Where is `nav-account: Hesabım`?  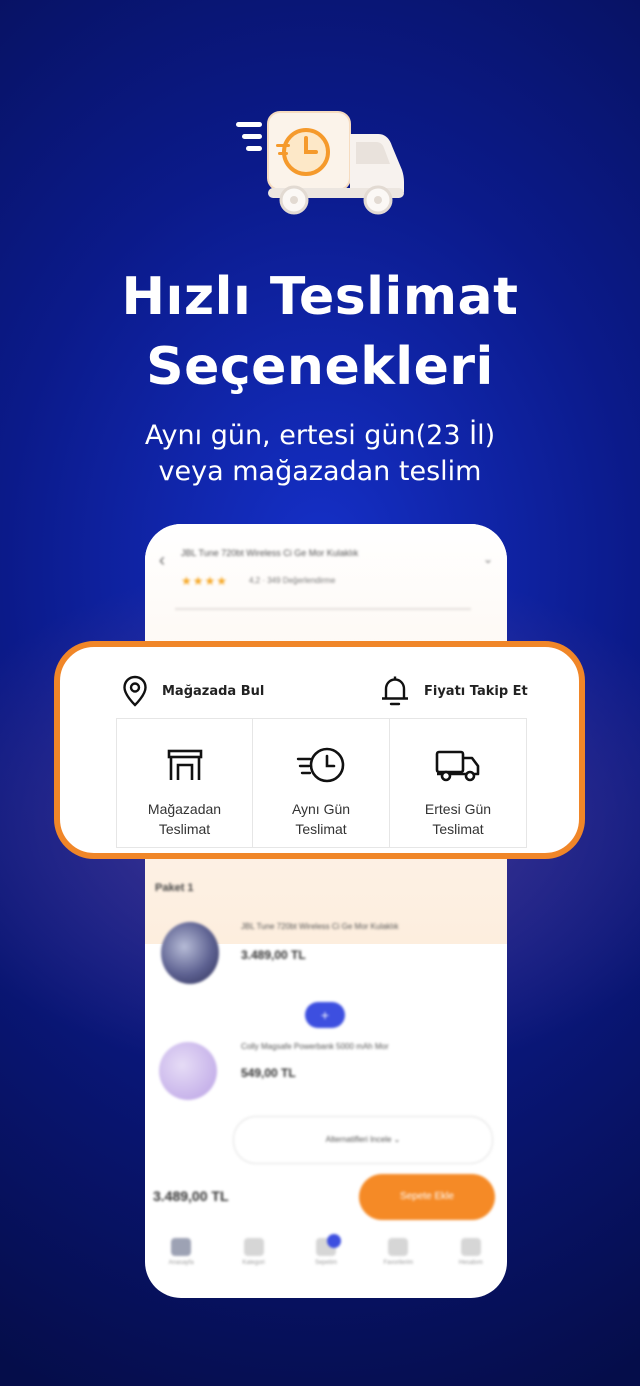
nav-account: Hesabım is located at coordinates (471, 1268).